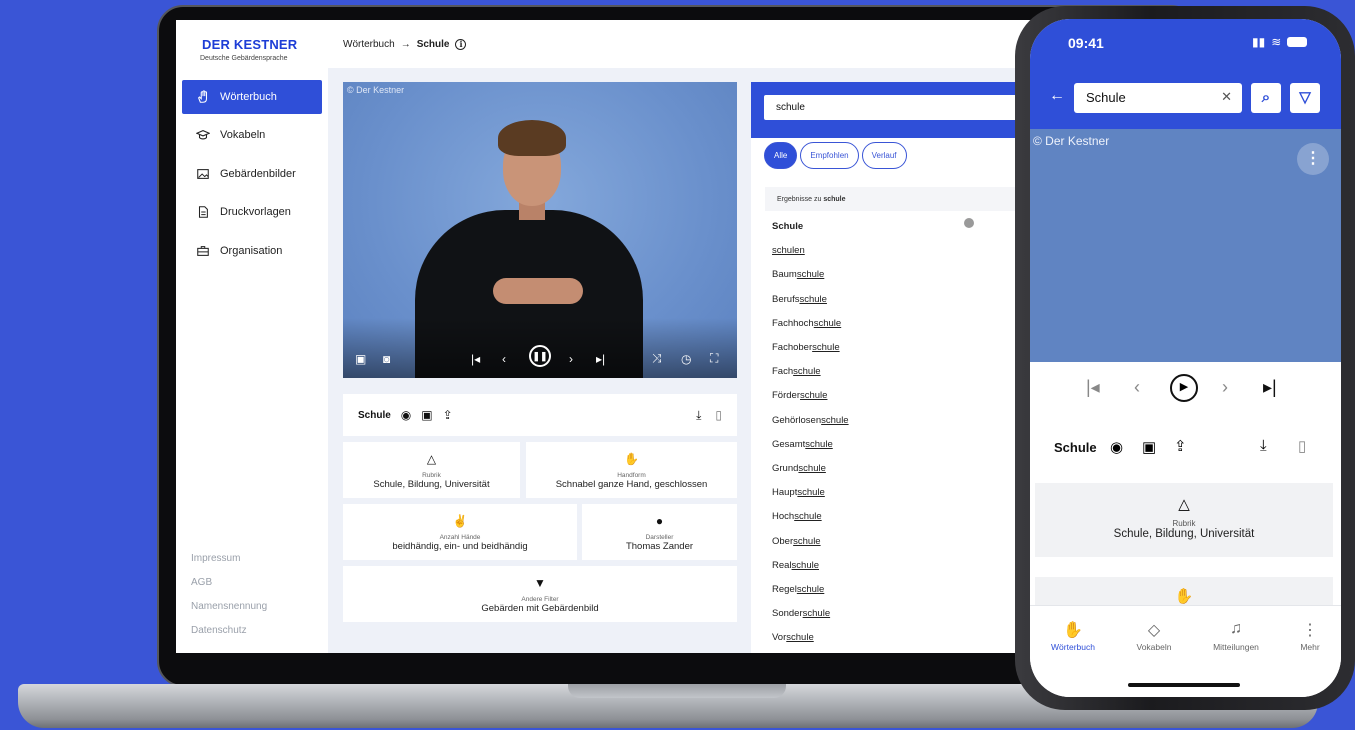 The height and width of the screenshot is (730, 1355). Describe the element at coordinates (540, 599) in the screenshot. I see `card-label: Andere Filter` at that location.